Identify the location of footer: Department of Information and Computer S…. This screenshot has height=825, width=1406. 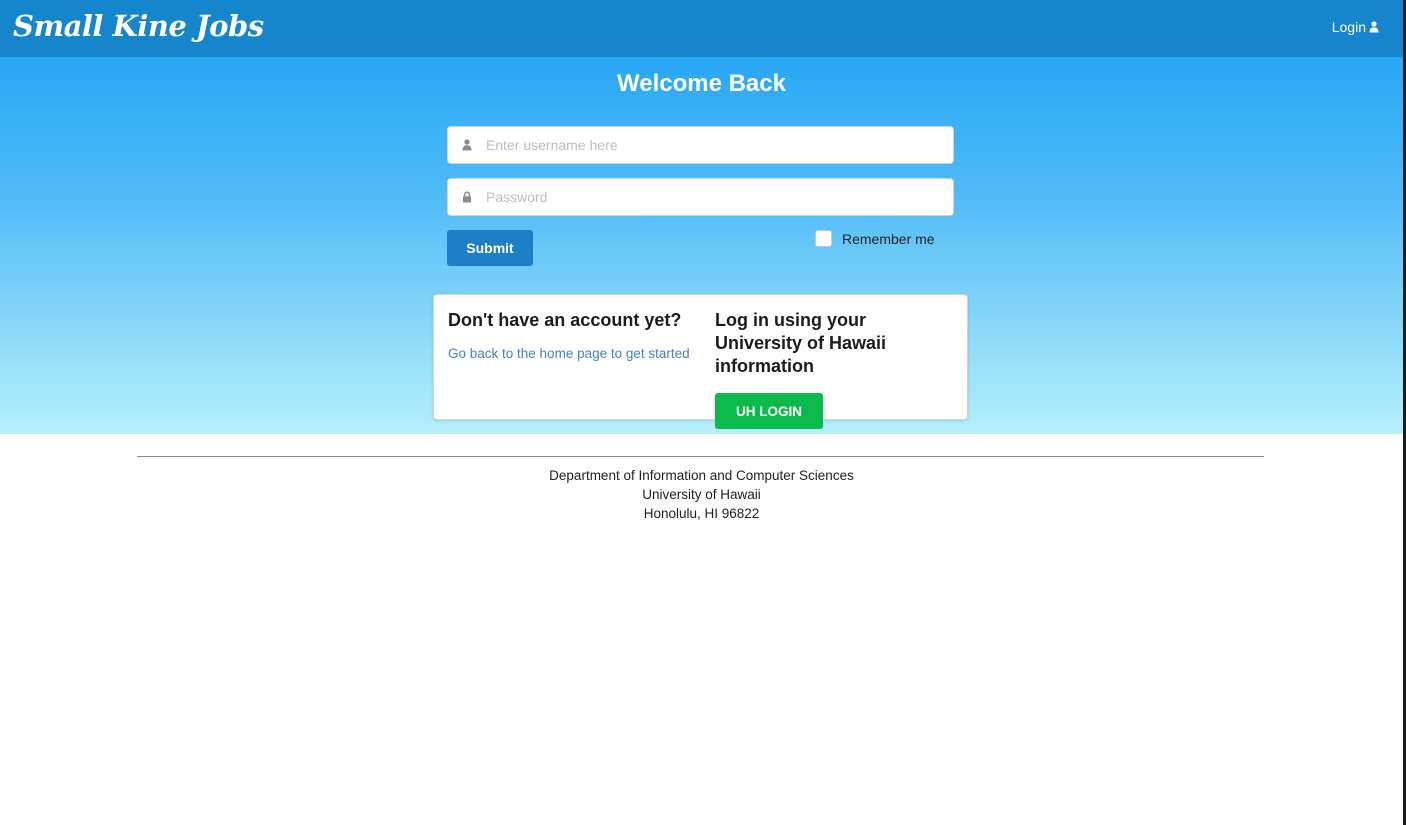
(701, 494).